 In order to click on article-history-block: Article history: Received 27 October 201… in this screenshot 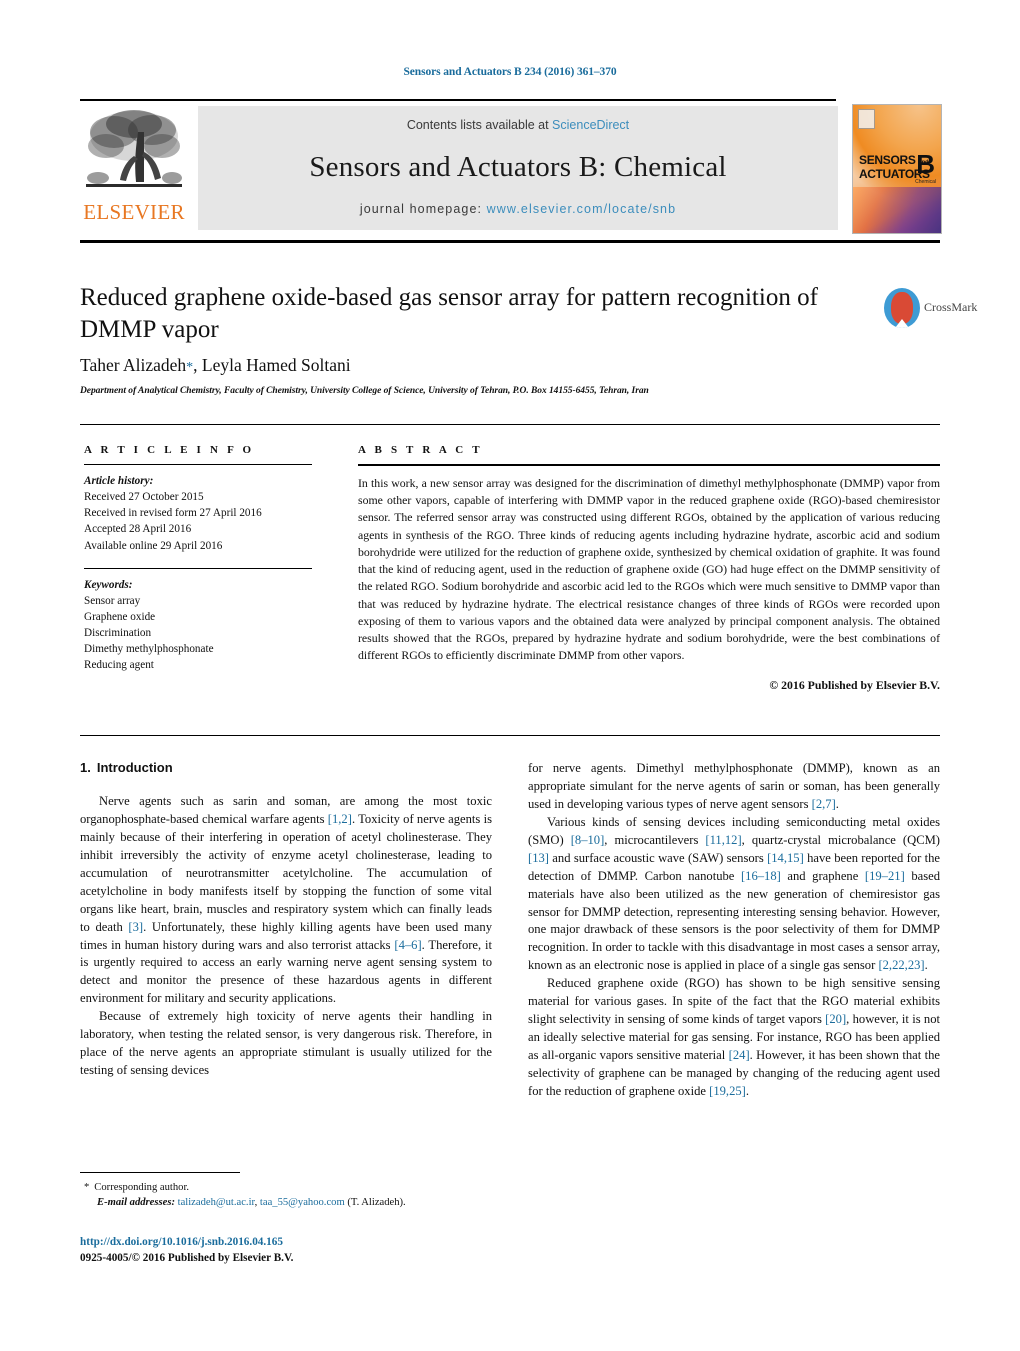, I will do `click(198, 513)`.